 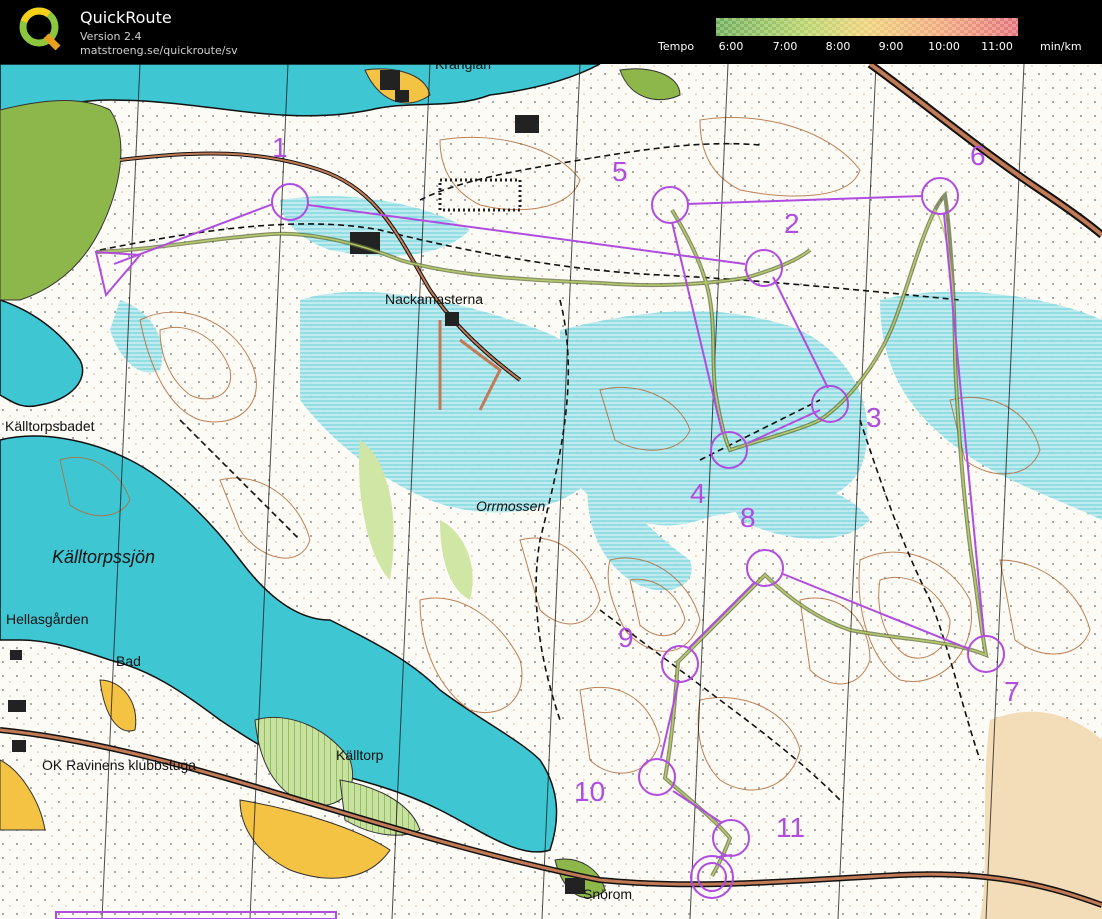 What do you see at coordinates (463, 68) in the screenshot?
I see `place-krangian: Krångian` at bounding box center [463, 68].